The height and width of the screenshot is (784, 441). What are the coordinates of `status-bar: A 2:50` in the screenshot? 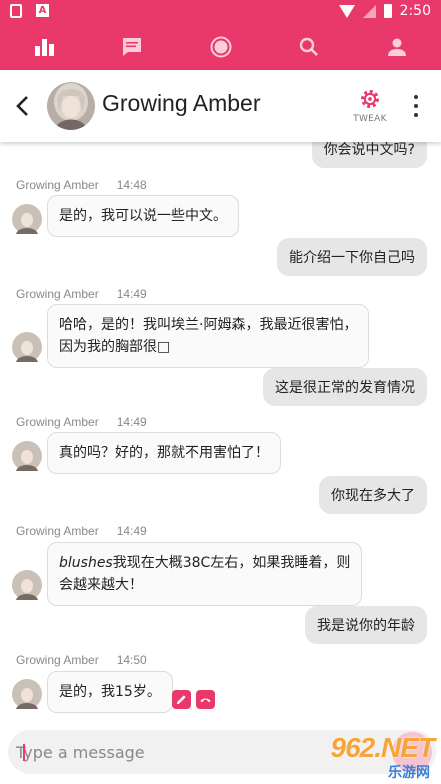 It's located at (220, 12).